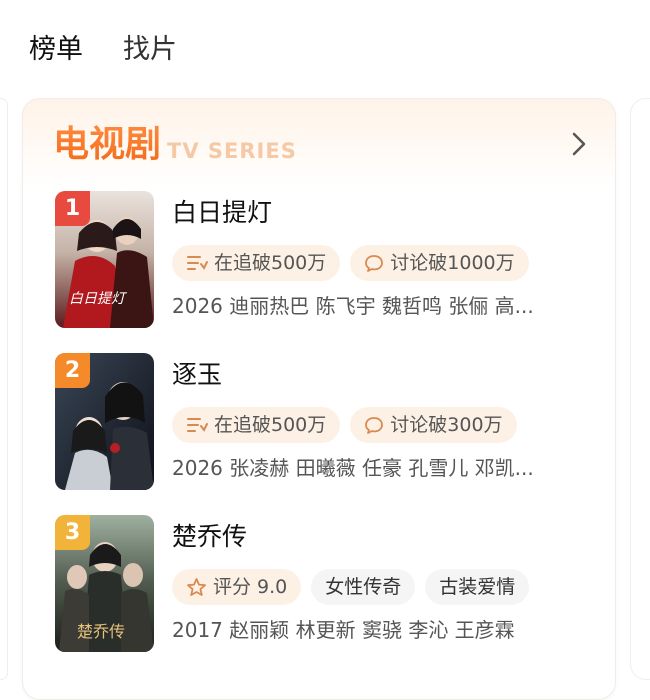 The width and height of the screenshot is (650, 700). Describe the element at coordinates (101, 631) in the screenshot. I see `svg-text: 楚乔传` at that location.